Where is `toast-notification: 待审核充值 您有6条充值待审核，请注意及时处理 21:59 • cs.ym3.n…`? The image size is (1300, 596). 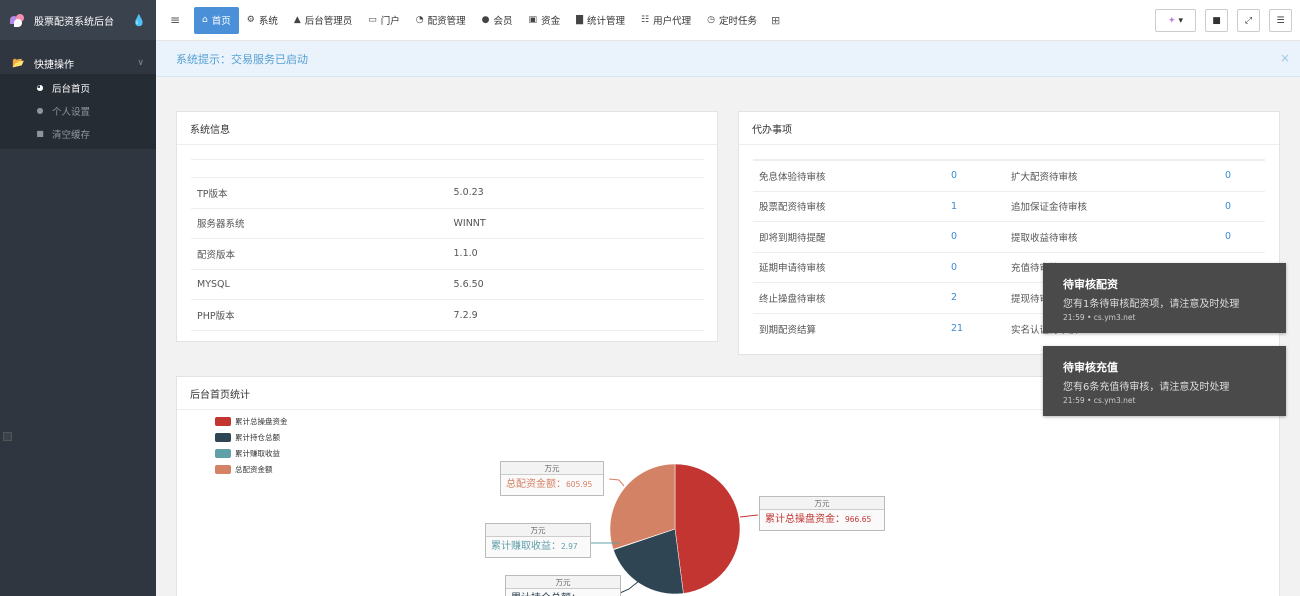
toast-notification: 待审核充值 您有6条充值待审核，请注意及时处理 21:59 • cs.ym3.n… is located at coordinates (1164, 381).